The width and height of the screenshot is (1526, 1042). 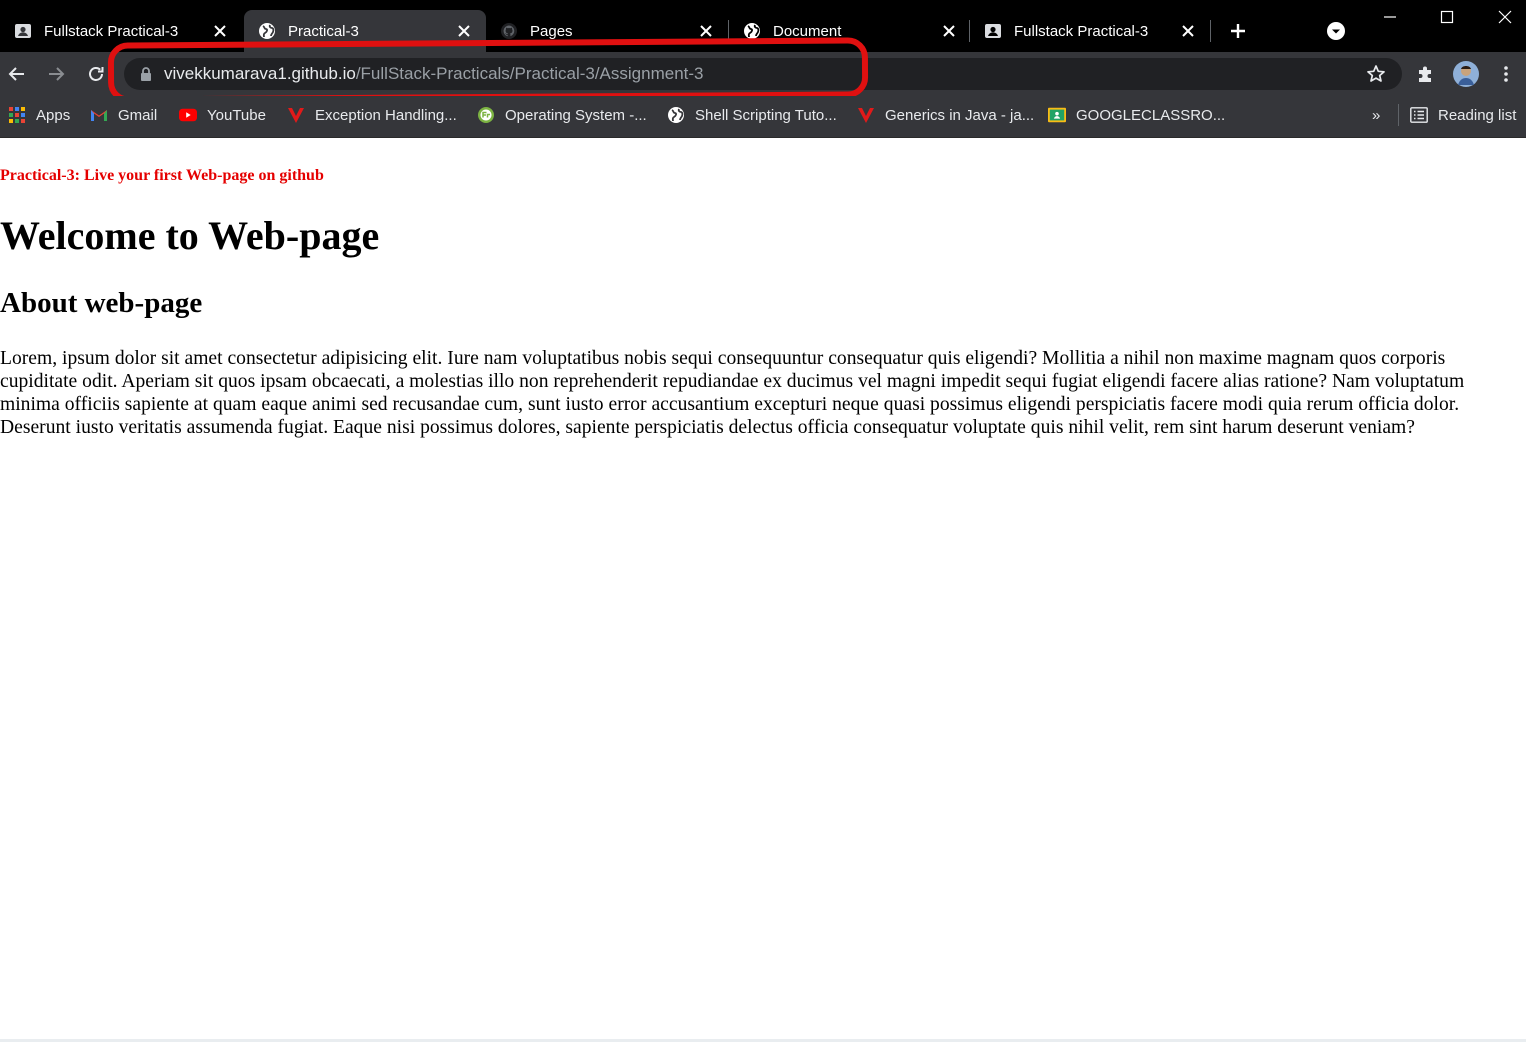 I want to click on tab-separator, so click(x=1210, y=31).